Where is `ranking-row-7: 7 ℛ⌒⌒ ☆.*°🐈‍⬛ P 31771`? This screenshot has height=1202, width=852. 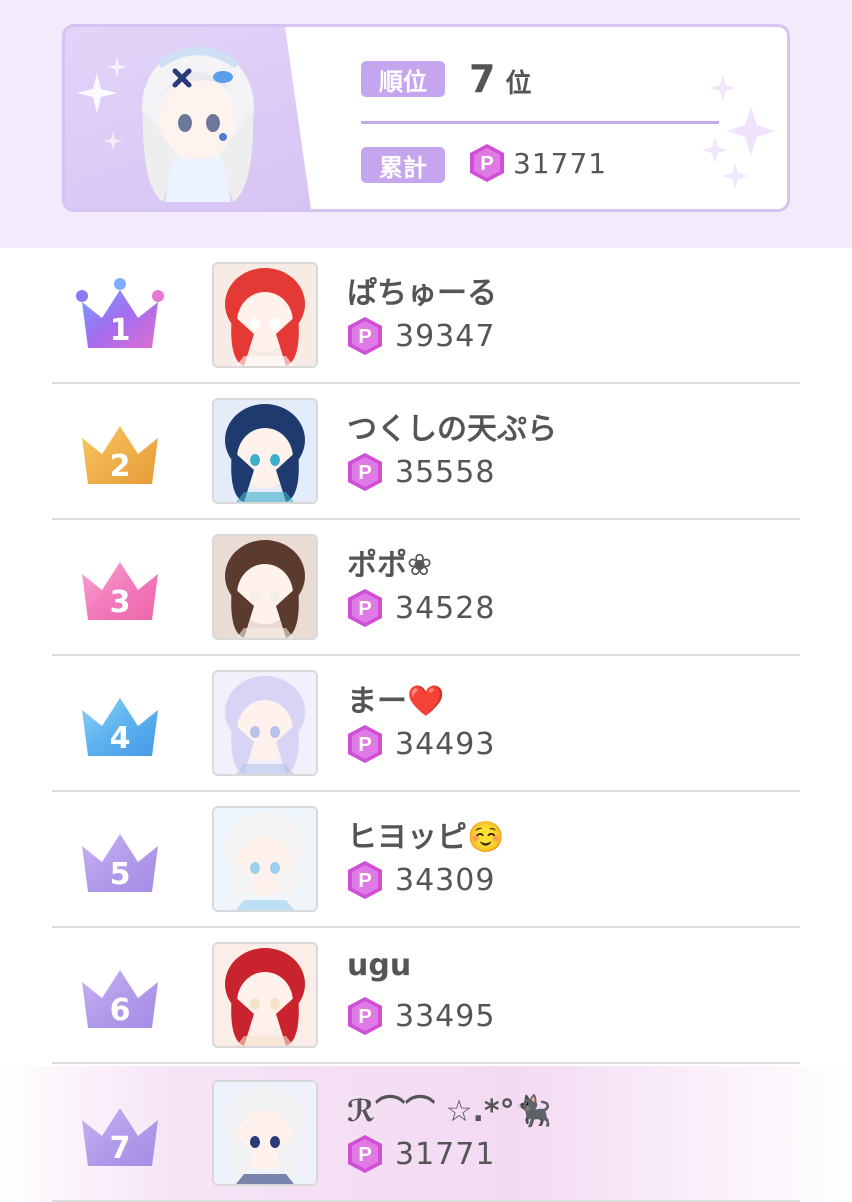
ranking-row-7: 7 ℛ⌒⌒ ☆.*°🐈‍⬛ P 31771 is located at coordinates (426, 1134).